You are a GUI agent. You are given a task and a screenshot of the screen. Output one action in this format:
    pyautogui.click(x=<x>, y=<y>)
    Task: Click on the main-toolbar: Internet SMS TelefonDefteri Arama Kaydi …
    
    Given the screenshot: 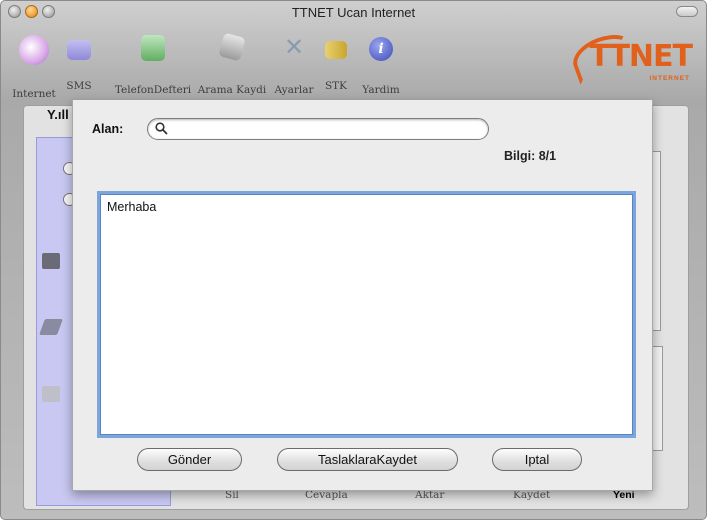 What is the action you would take?
    pyautogui.click(x=353, y=61)
    